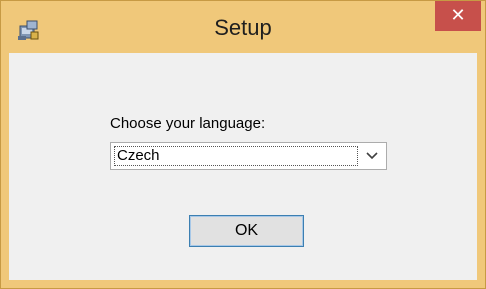 The width and height of the screenshot is (486, 289). I want to click on language-select-value: Czech, so click(236, 156).